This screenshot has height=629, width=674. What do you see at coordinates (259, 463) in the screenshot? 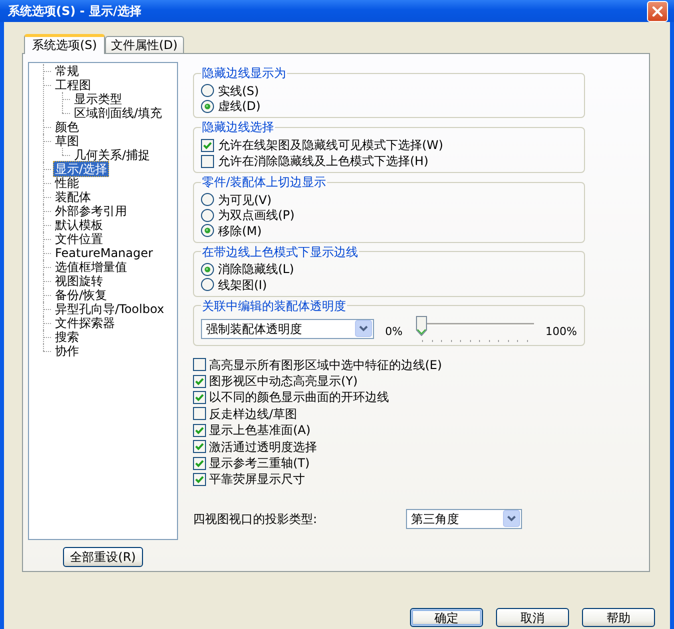
I see `checkbox-label: 显示参考三重轴(T)` at bounding box center [259, 463].